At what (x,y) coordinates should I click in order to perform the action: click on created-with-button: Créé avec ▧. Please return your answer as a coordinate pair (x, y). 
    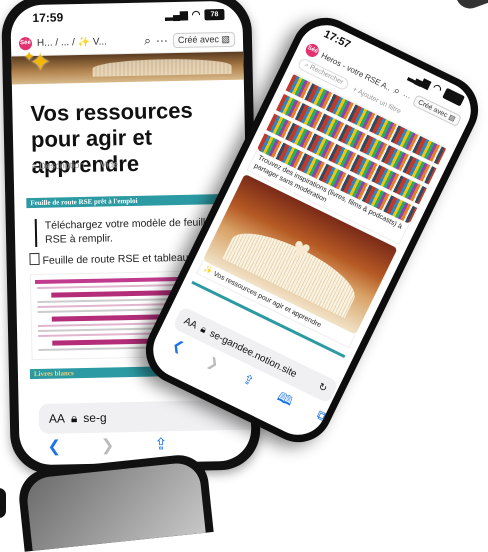
    Looking at the image, I should click on (204, 39).